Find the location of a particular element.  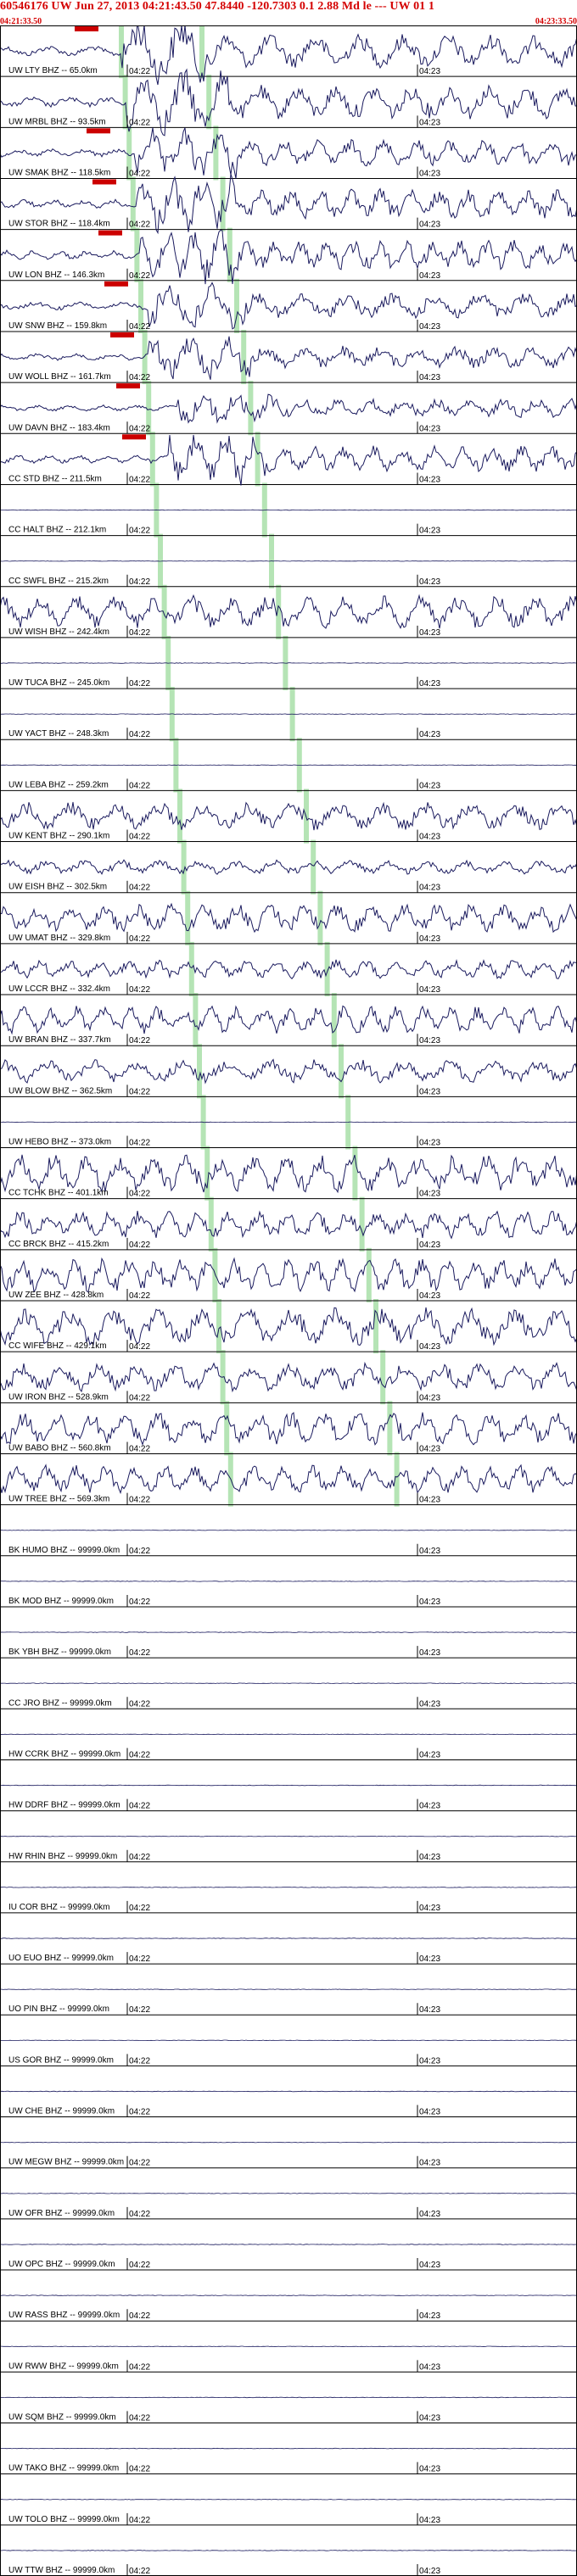

trace-label: UW WOLL BHZ -- 161.7km is located at coordinates (60, 377).